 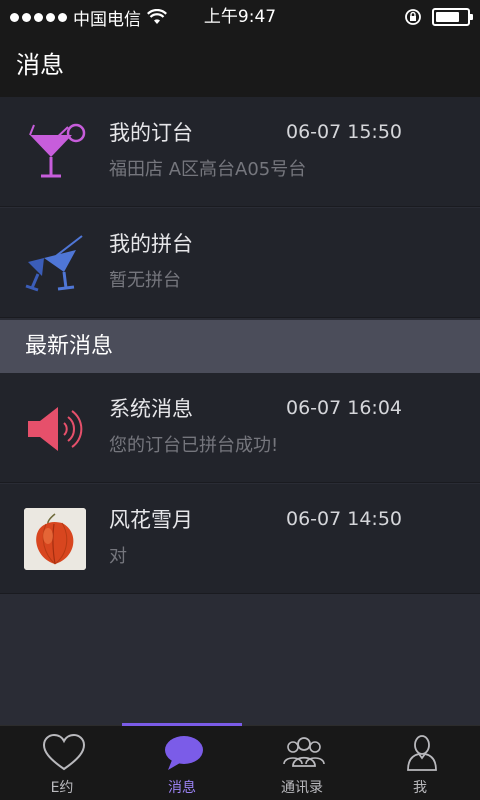 I want to click on my-booking-row: 我的订台 06-07 15:50 福田店 A区高台A05号台, so click(x=240, y=152).